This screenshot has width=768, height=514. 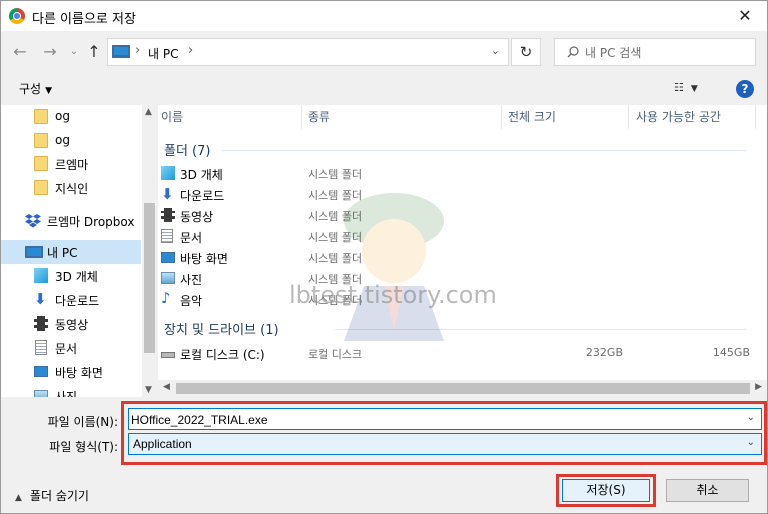 What do you see at coordinates (204, 259) in the screenshot?
I see `item-name: 바탕 화면` at bounding box center [204, 259].